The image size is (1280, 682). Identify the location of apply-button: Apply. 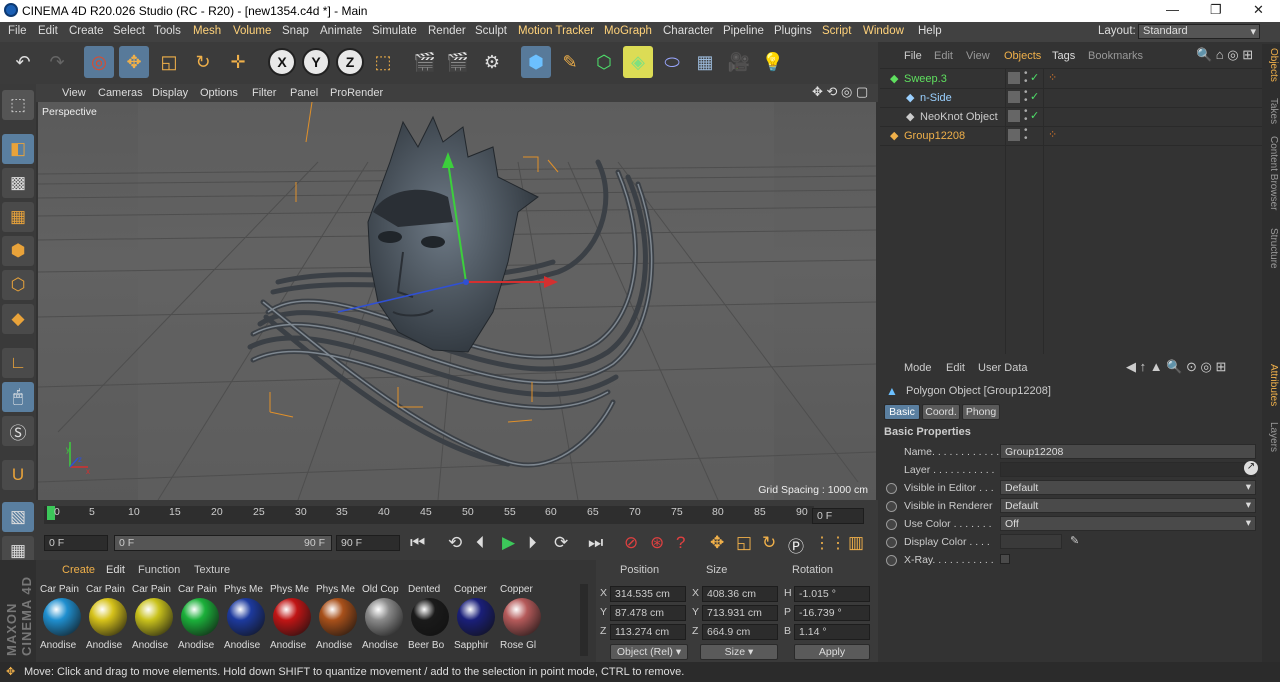
(832, 652).